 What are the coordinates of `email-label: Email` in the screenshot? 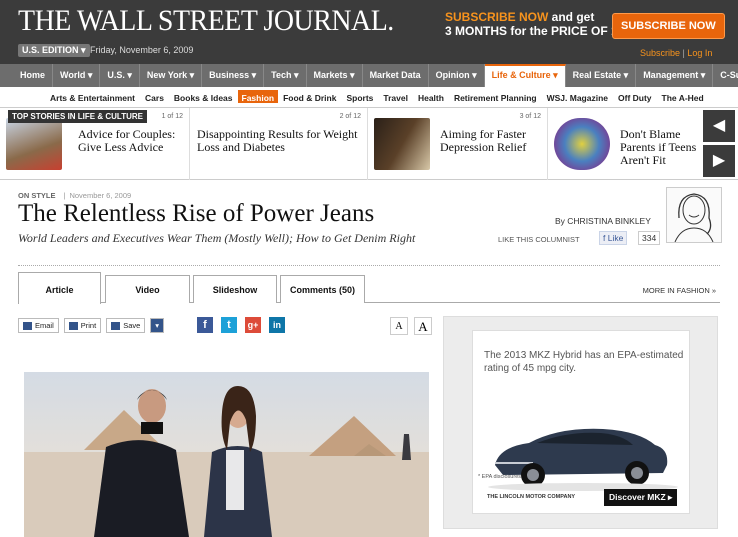 It's located at (44, 325).